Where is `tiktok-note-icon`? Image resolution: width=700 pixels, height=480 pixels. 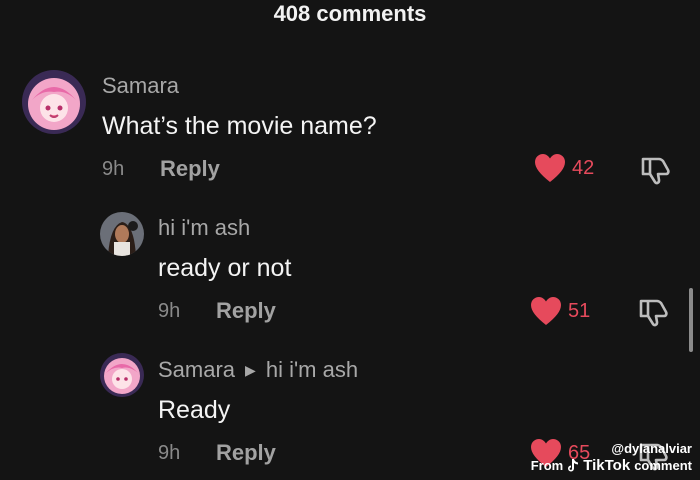 tiktok-note-icon is located at coordinates (573, 465).